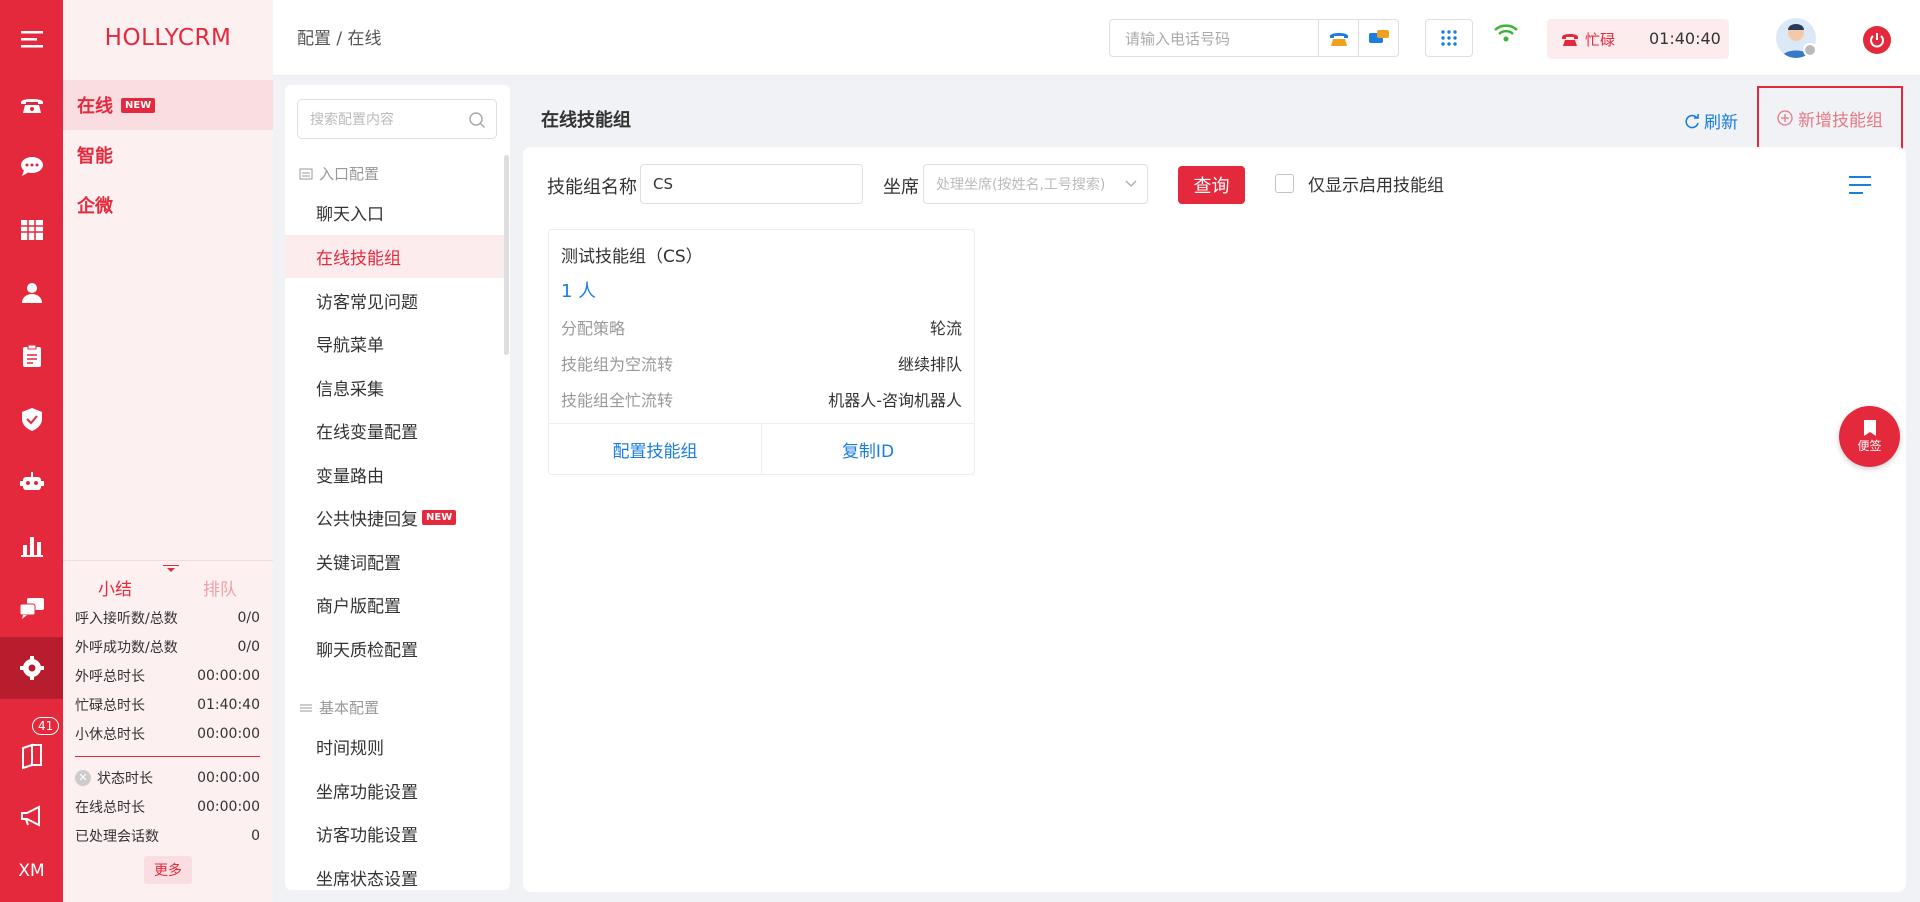 The image size is (1920, 902). Describe the element at coordinates (395, 387) in the screenshot. I see `menu-item-info-collect: 信息采集` at that location.